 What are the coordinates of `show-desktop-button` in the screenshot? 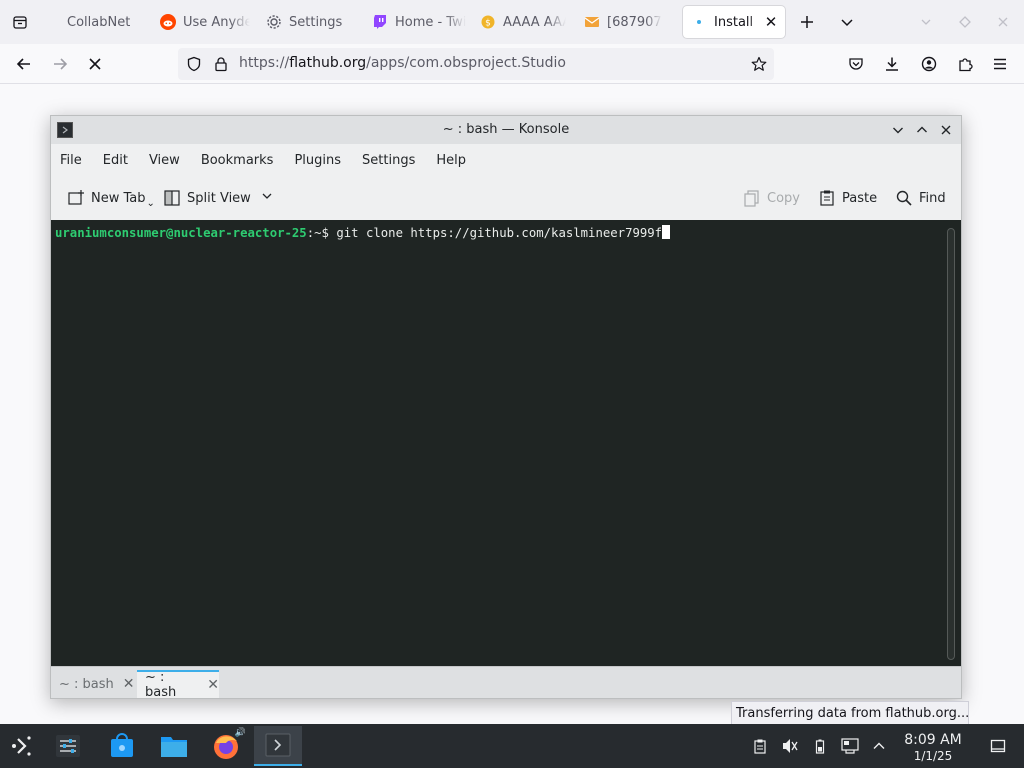 It's located at (998, 746).